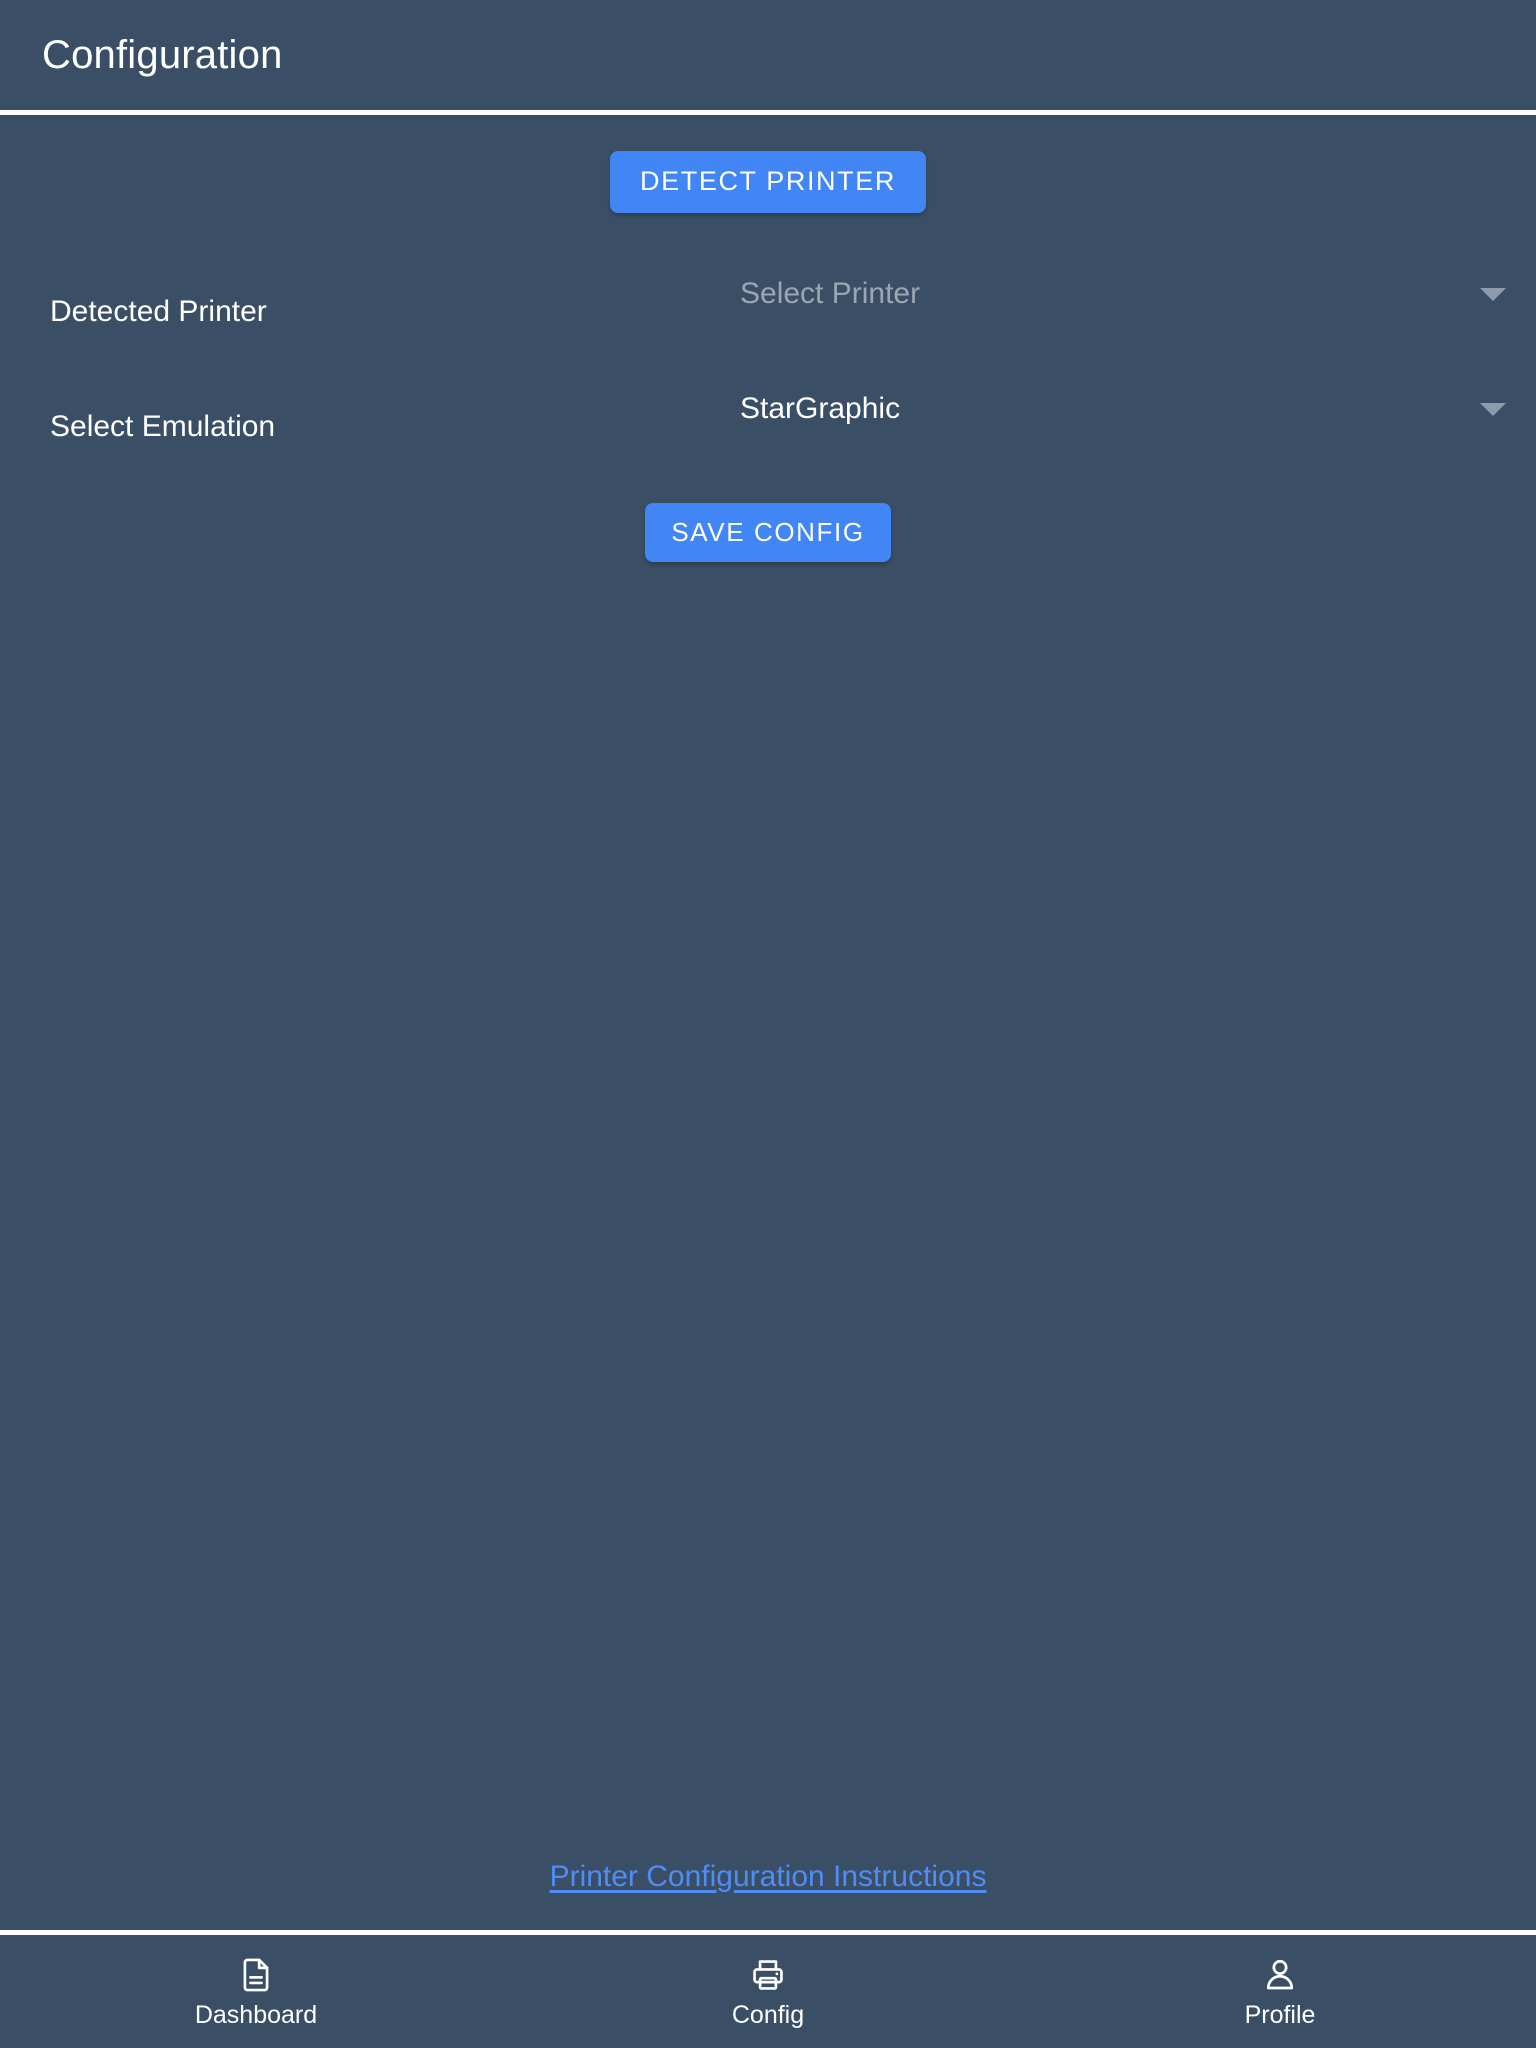 Image resolution: width=1536 pixels, height=2048 pixels. I want to click on save-config-row: SAVE CONFIG, so click(768, 532).